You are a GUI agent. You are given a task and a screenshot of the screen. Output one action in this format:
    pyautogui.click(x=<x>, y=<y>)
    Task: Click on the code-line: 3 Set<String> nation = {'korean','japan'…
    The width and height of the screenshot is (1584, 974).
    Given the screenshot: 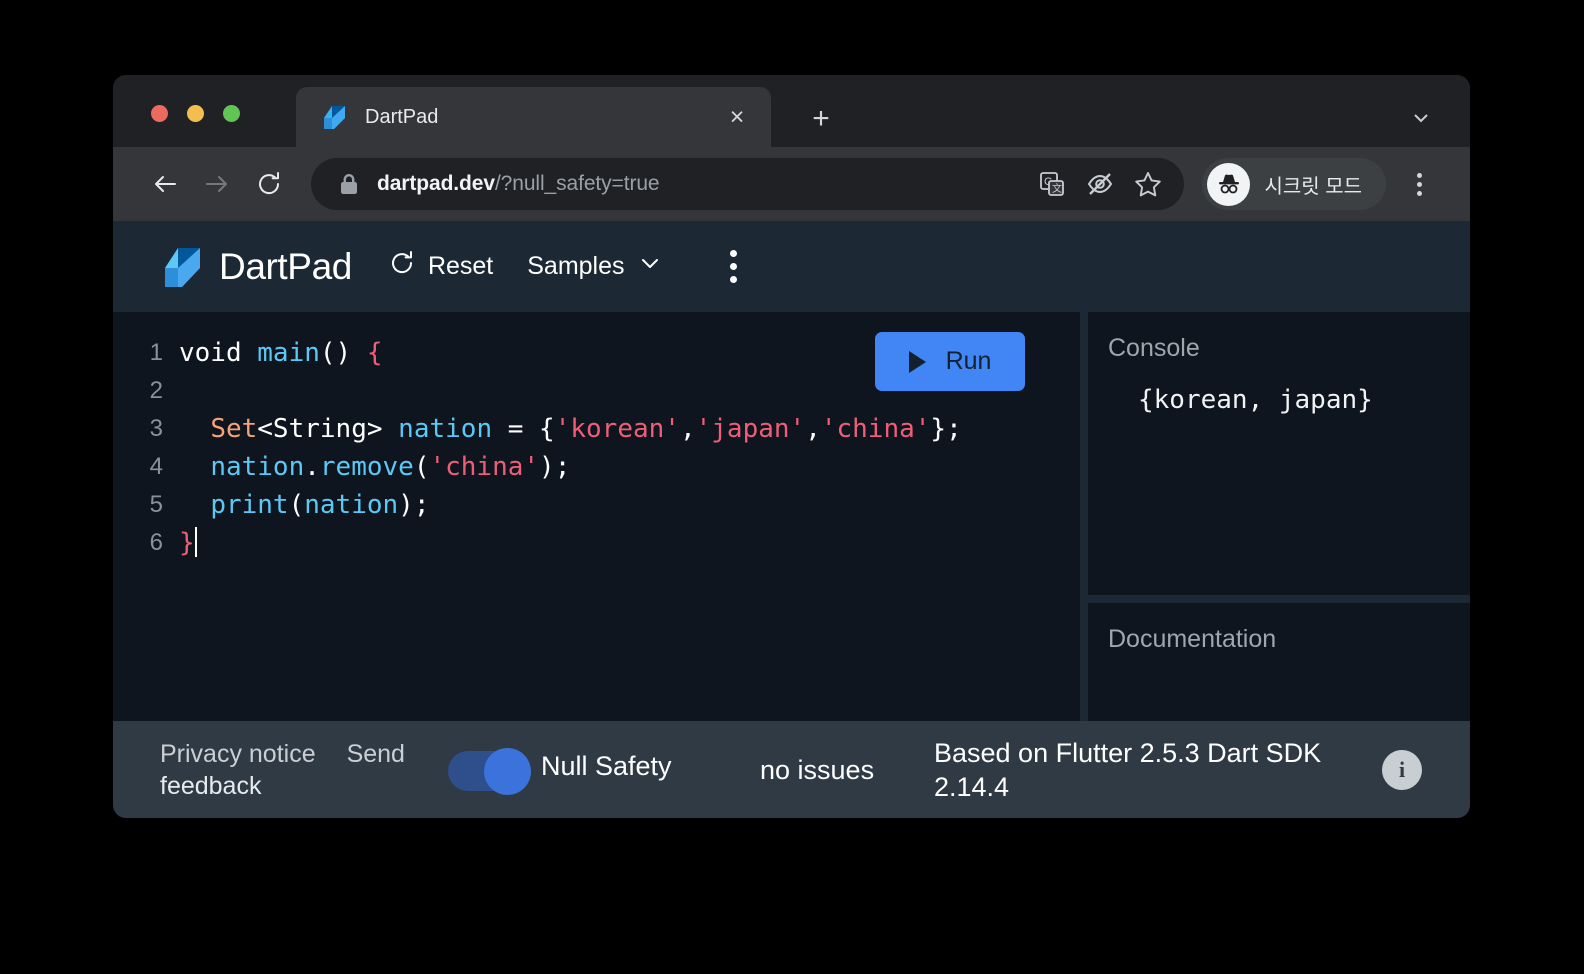 What is the action you would take?
    pyautogui.click(x=596, y=429)
    